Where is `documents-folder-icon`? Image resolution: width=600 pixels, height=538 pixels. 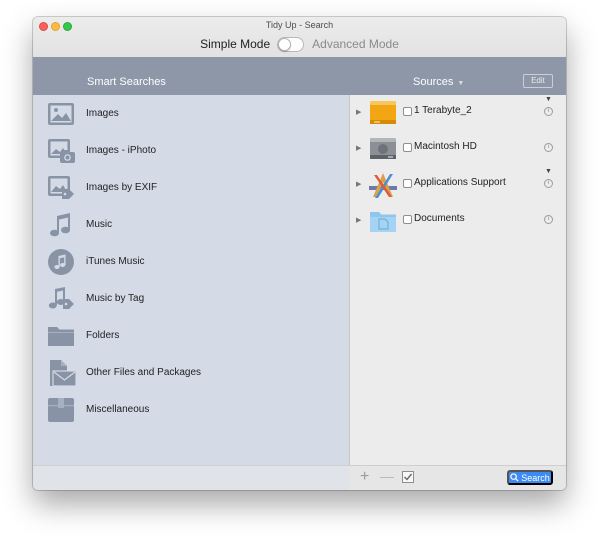 documents-folder-icon is located at coordinates (383, 222).